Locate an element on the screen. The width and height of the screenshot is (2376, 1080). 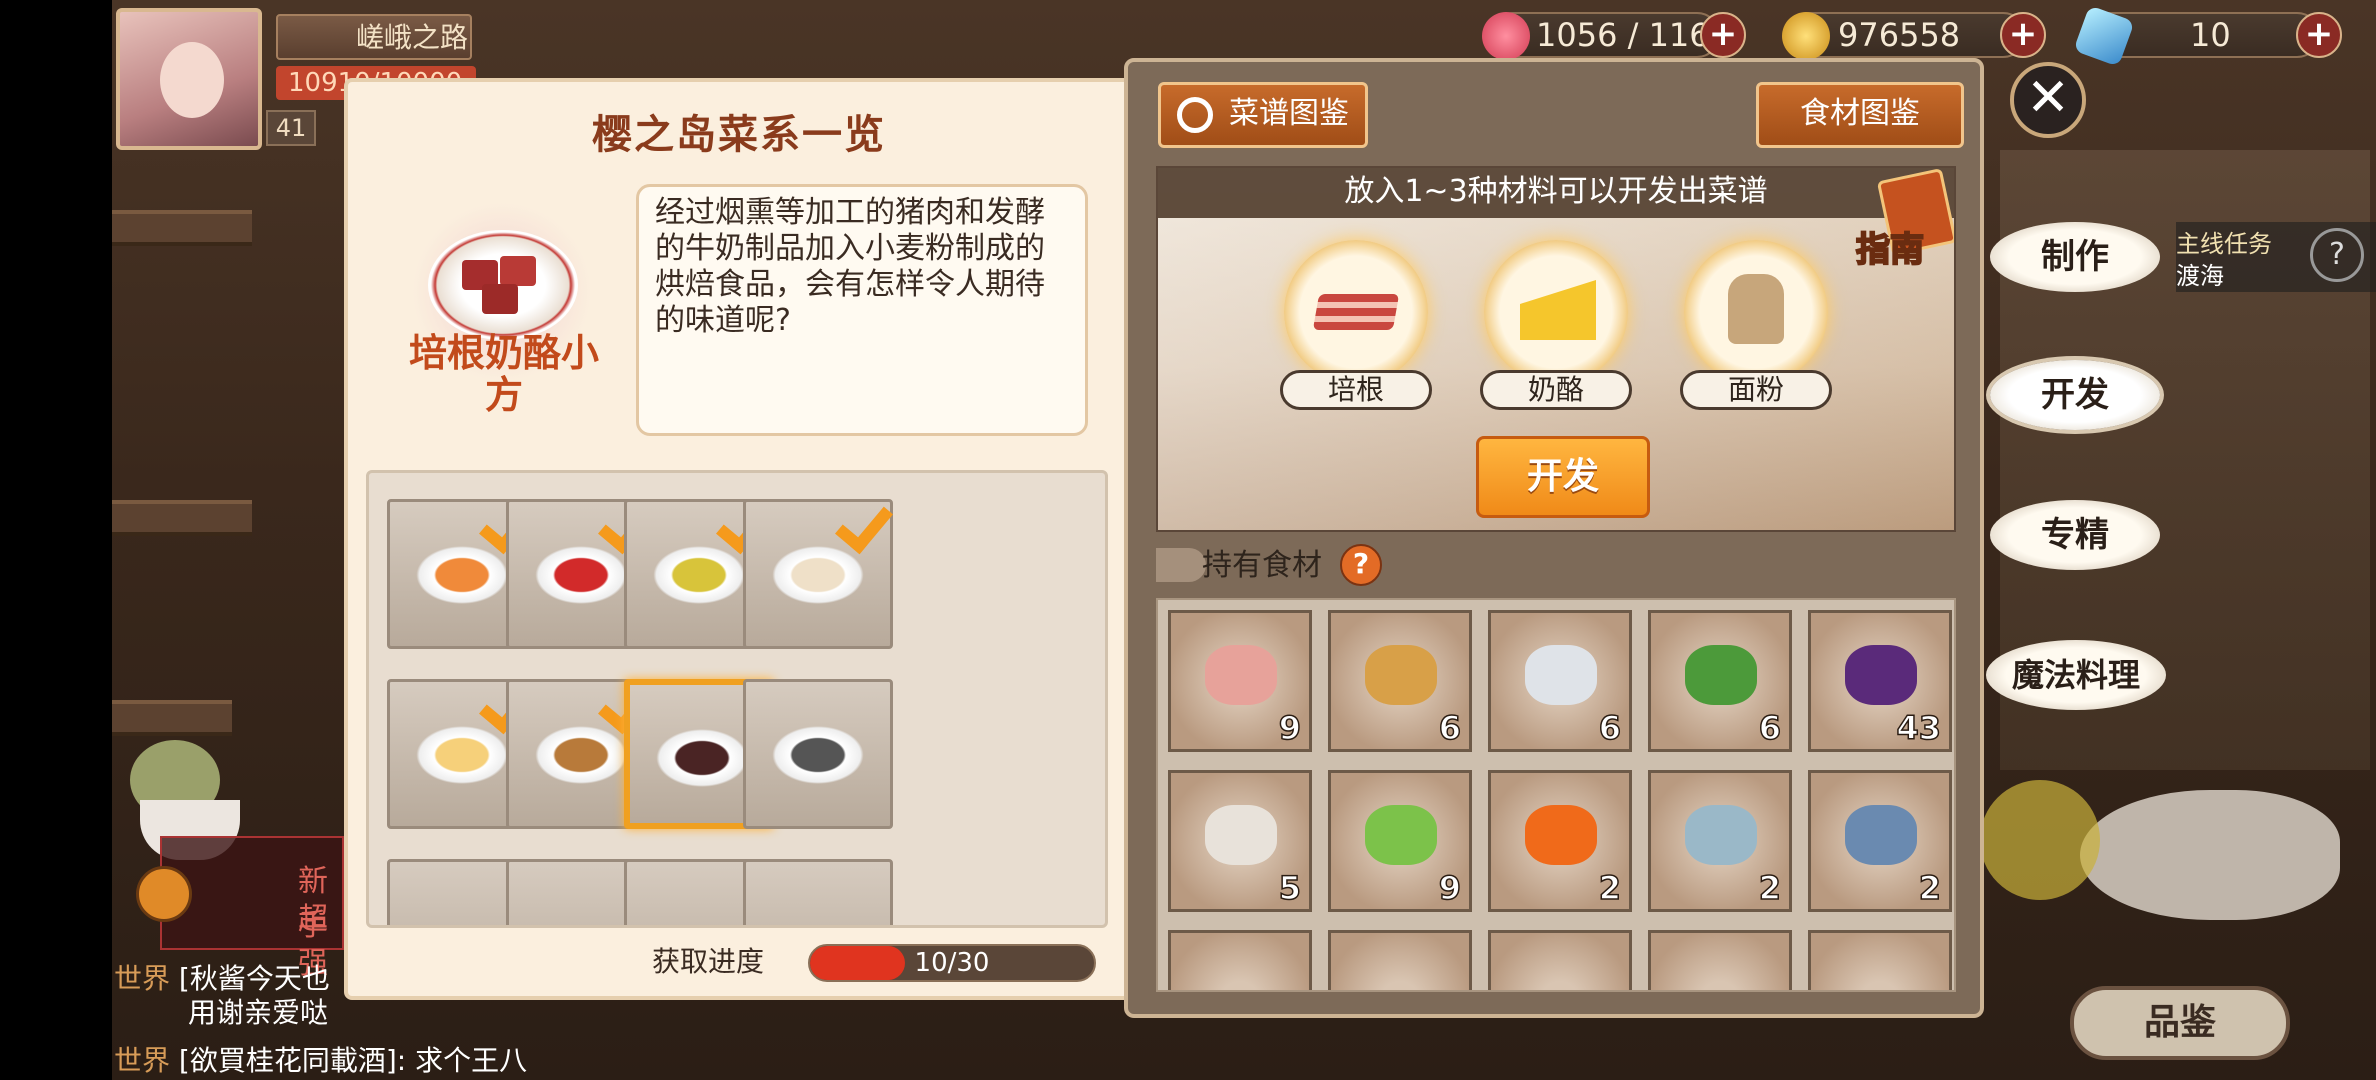
stamina-counter: 1056 / 116 is located at coordinates (1601, 36).